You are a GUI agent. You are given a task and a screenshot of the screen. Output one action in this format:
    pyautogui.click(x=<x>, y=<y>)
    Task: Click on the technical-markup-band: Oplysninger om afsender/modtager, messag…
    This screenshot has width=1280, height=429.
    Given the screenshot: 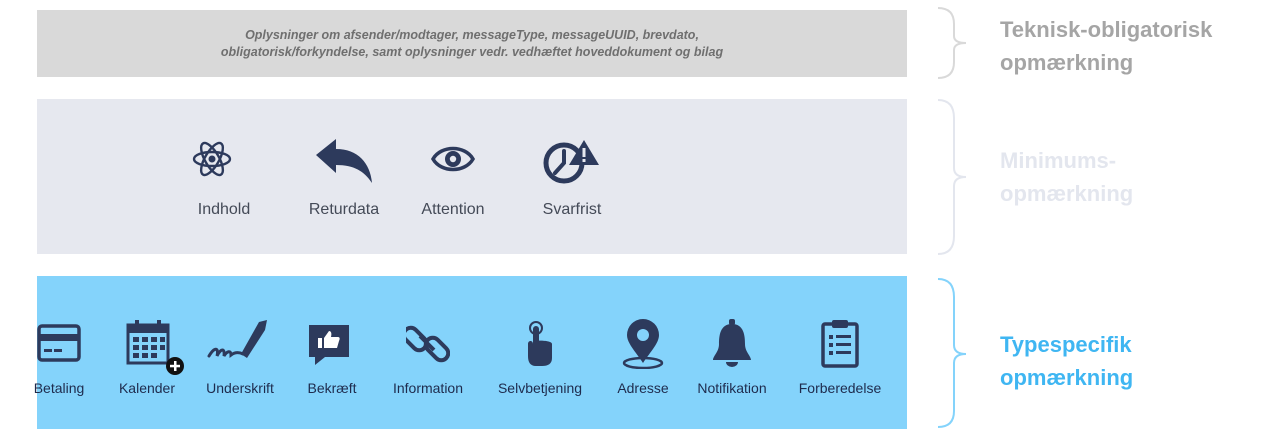 What is the action you would take?
    pyautogui.click(x=472, y=43)
    